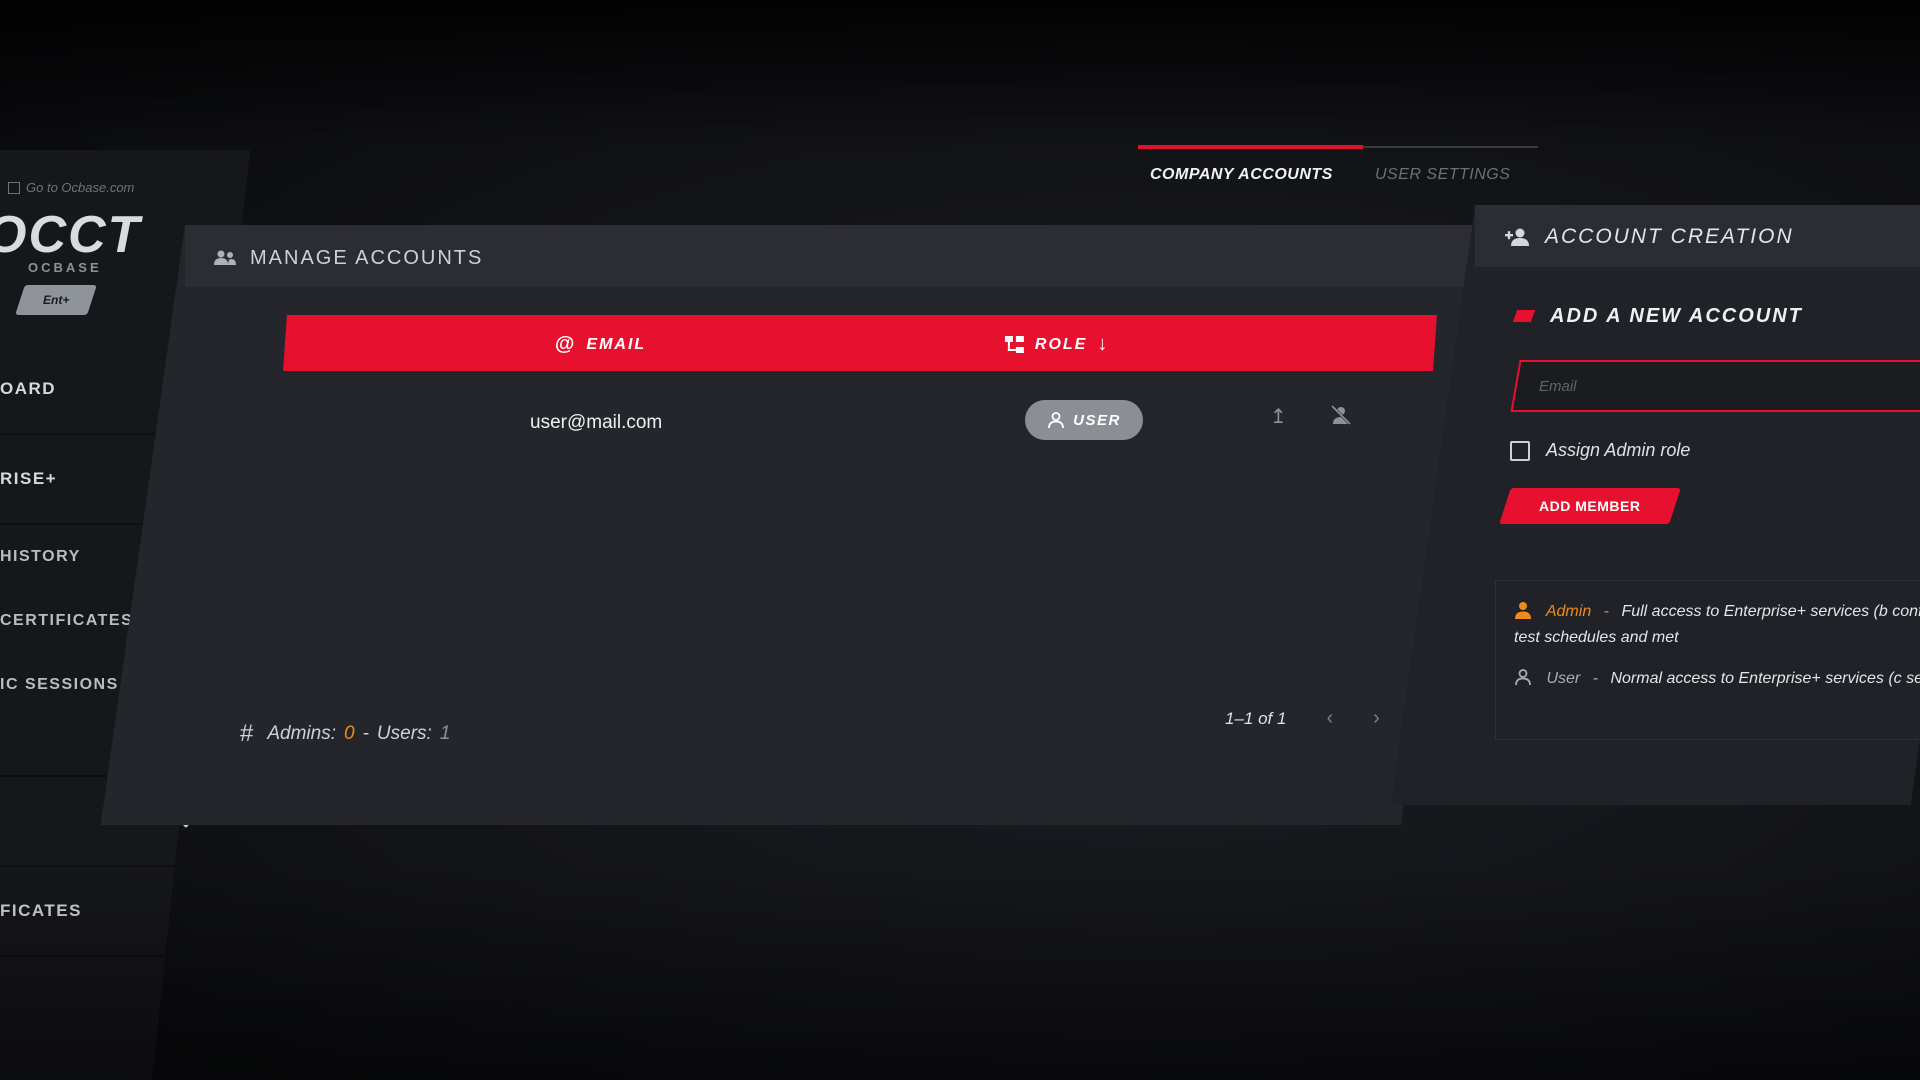  Describe the element at coordinates (59, 684) in the screenshot. I see `sidebar-item-label: IC SESSIONS` at that location.